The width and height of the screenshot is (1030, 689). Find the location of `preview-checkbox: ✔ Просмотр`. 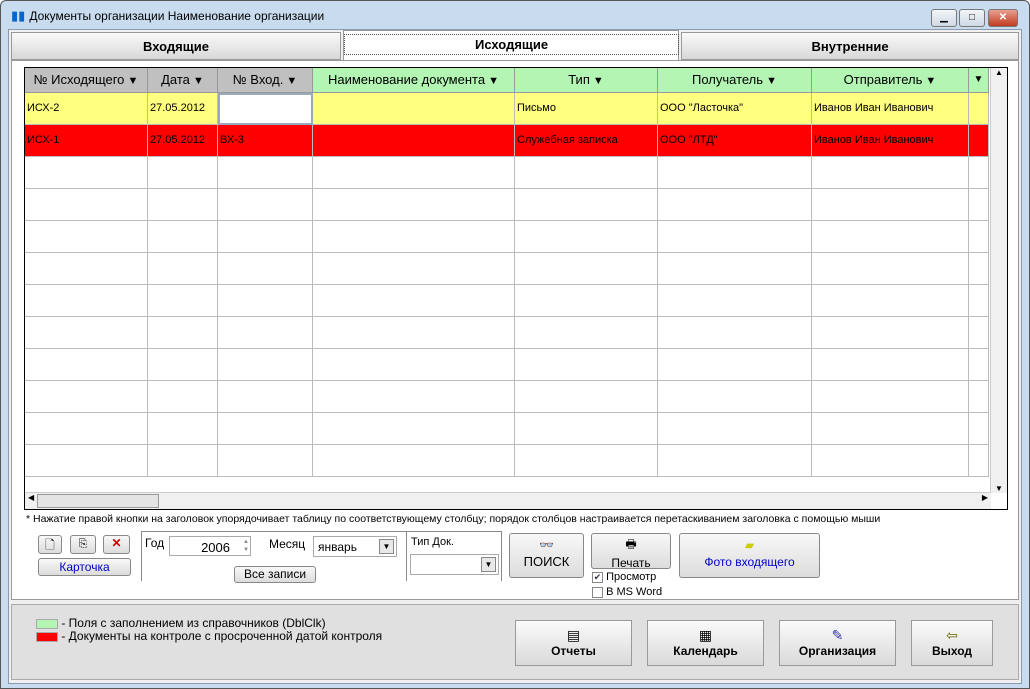

preview-checkbox: ✔ Просмотр is located at coordinates (624, 577).